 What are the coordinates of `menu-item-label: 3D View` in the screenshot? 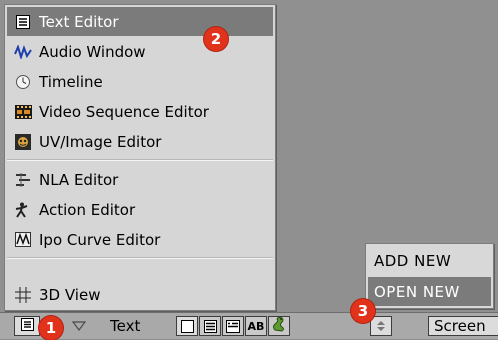 It's located at (70, 294).